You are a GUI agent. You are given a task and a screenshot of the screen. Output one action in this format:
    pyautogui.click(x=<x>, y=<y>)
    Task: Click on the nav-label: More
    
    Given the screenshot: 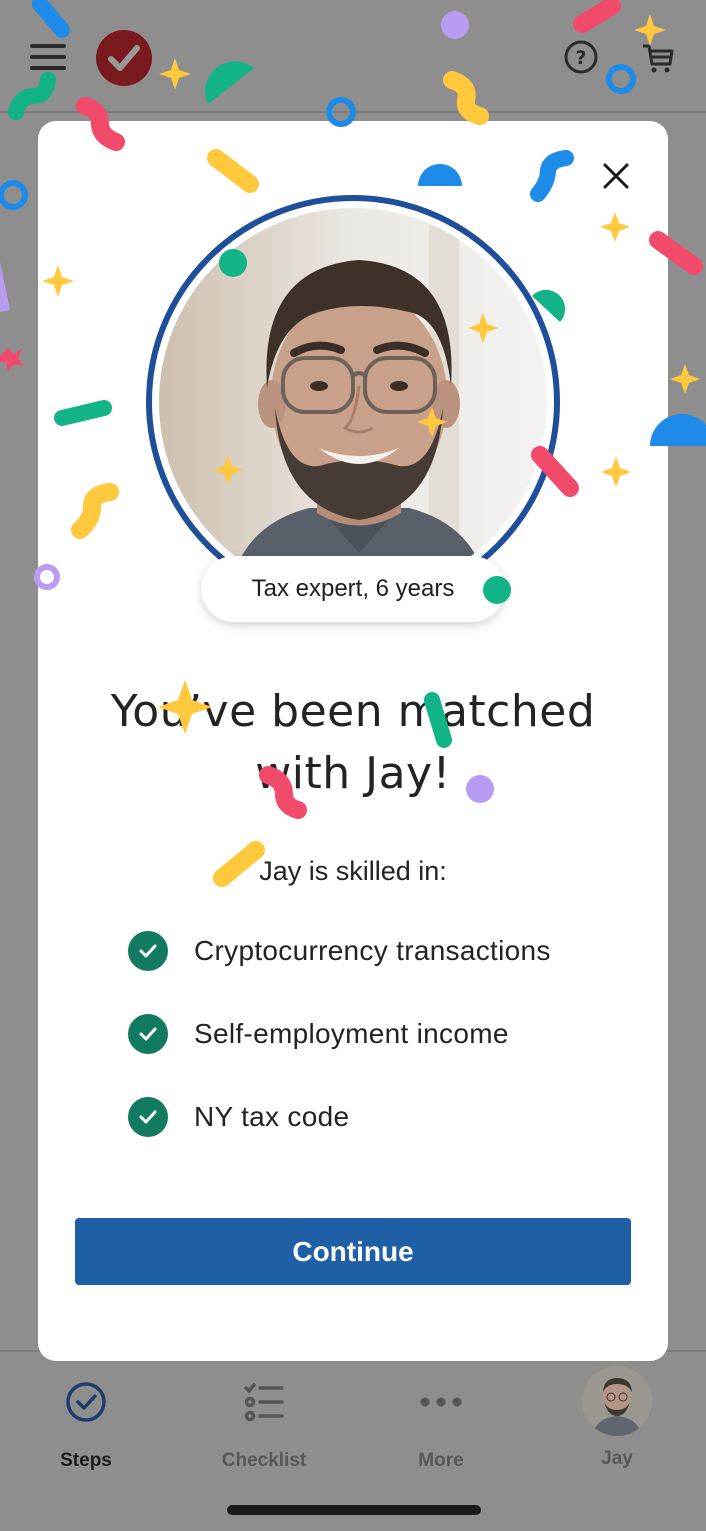 What is the action you would take?
    pyautogui.click(x=441, y=1460)
    